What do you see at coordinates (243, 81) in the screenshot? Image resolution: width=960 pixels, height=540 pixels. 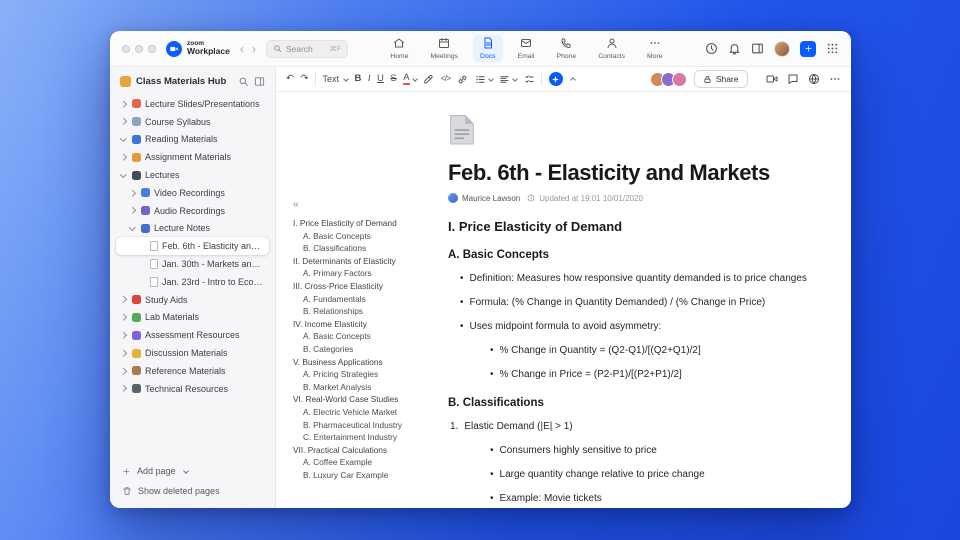 I see `sidebar-search-icon` at bounding box center [243, 81].